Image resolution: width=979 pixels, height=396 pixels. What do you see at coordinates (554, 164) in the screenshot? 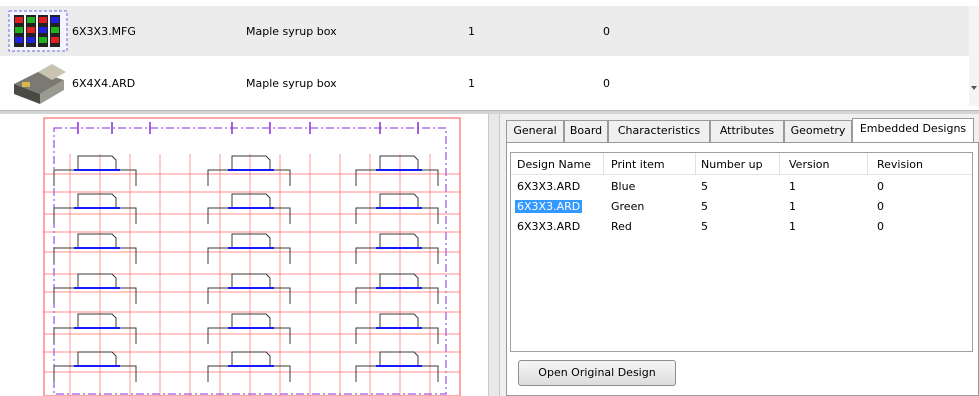
I see `column-header-design-name: Design Name` at bounding box center [554, 164].